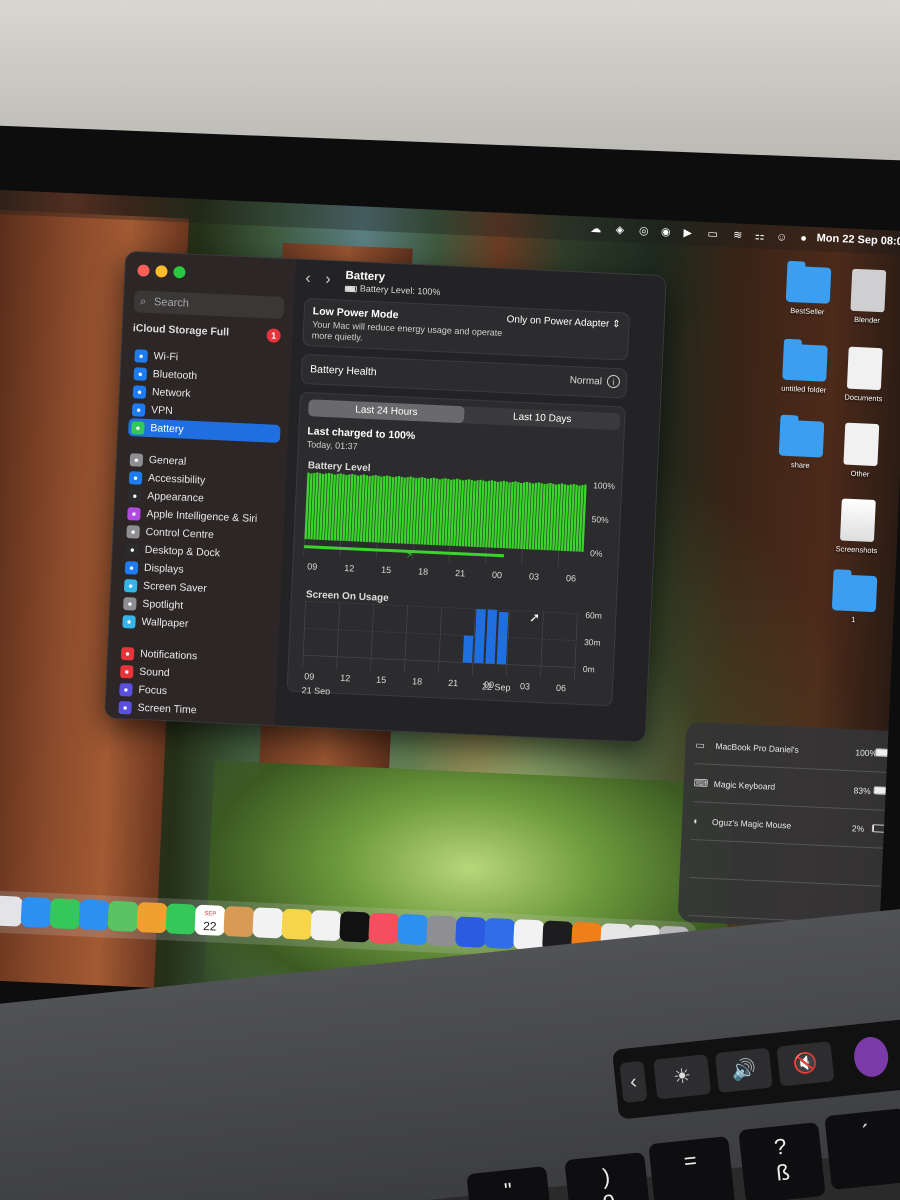 The height and width of the screenshot is (1200, 900). What do you see at coordinates (297, 924) in the screenshot?
I see `notes-app-icon` at bounding box center [297, 924].